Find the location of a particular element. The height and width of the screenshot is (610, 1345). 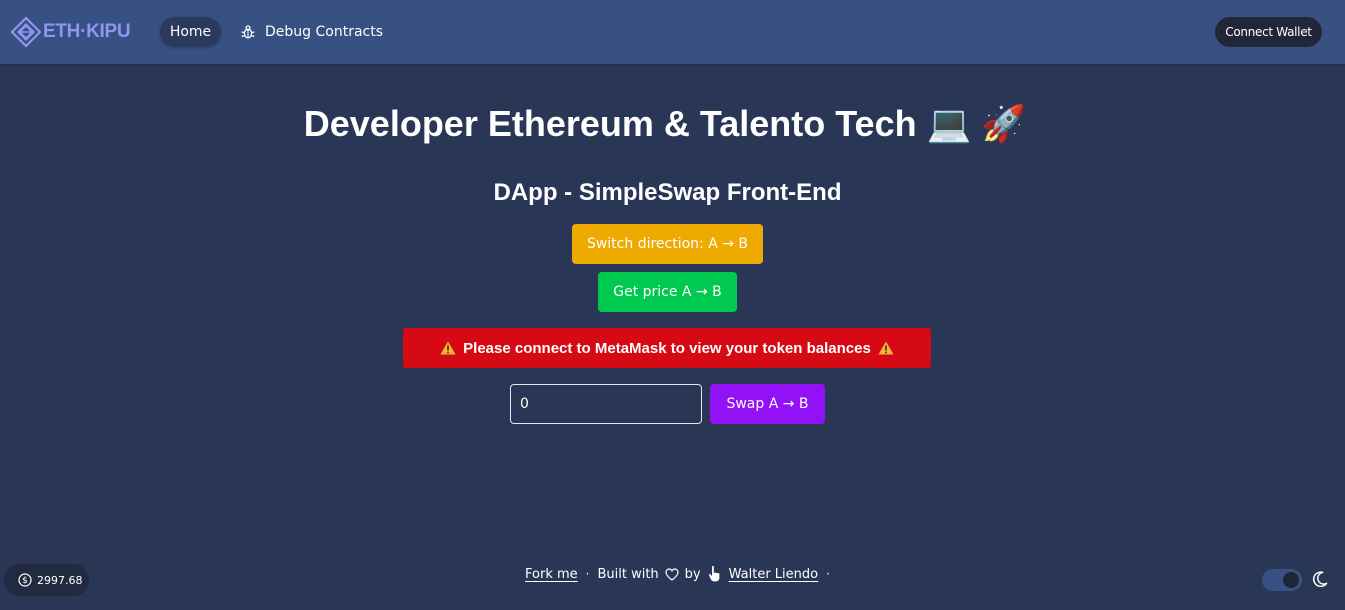

theme-toggle is located at coordinates (1282, 580).